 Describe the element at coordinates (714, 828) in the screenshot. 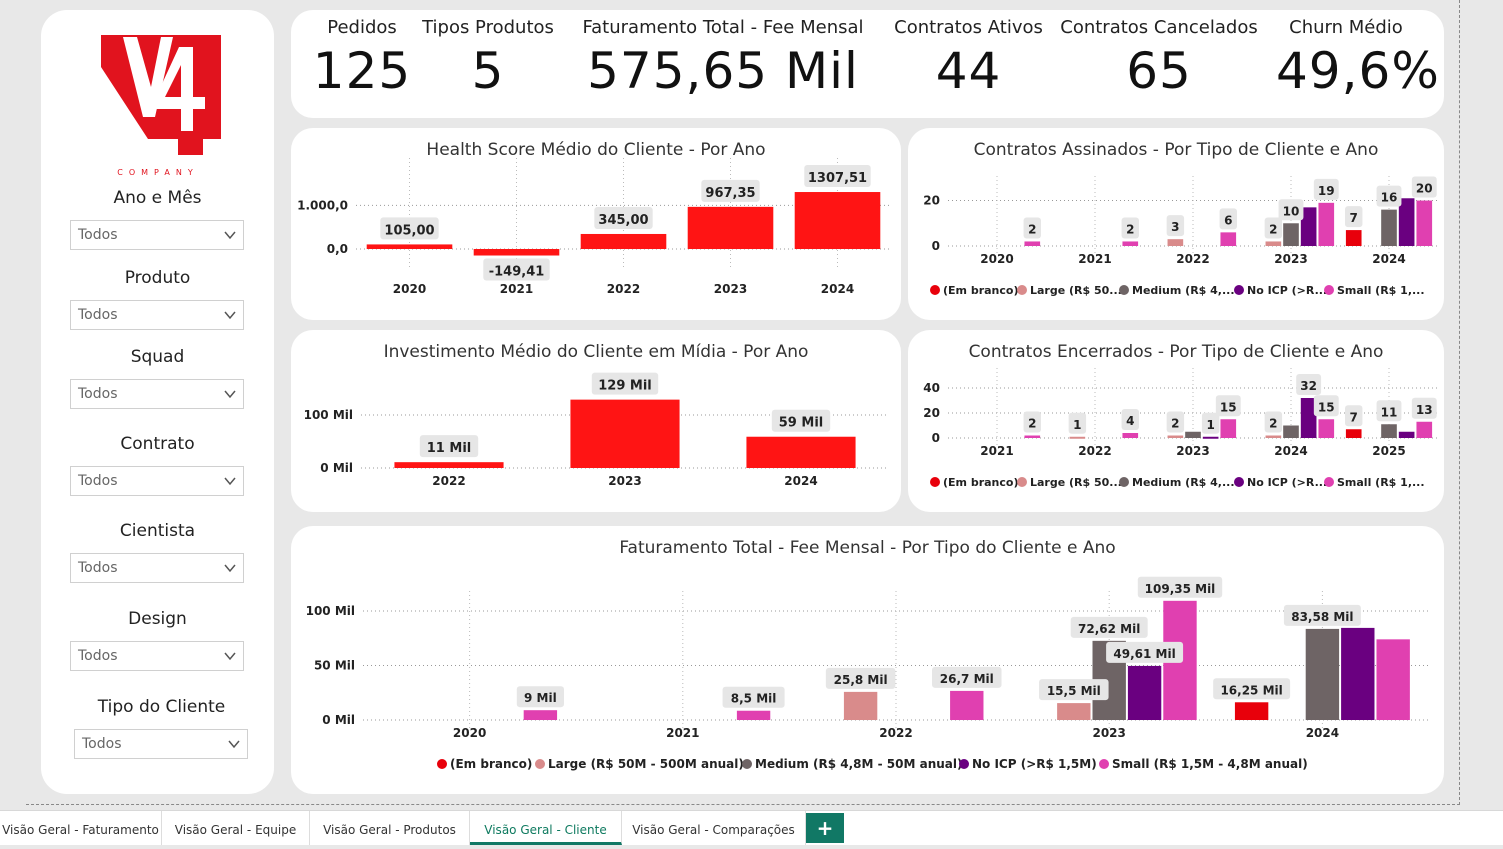

I see `page-tab: Visão Geral - Comparações` at that location.